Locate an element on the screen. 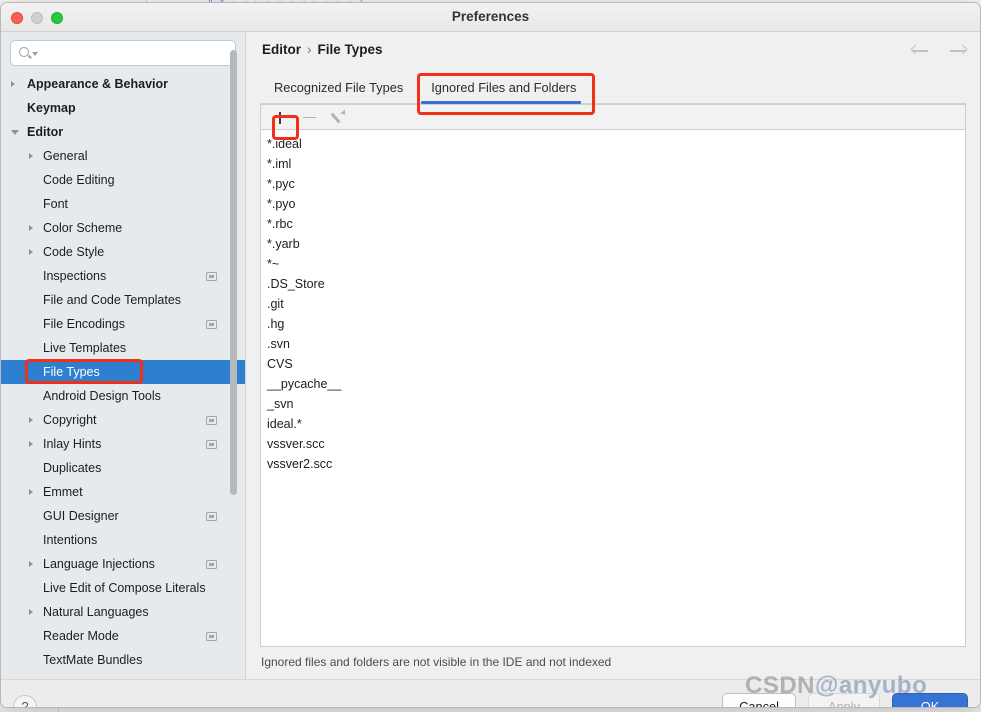 Image resolution: width=981 pixels, height=712 pixels. chevron-down-icon is located at coordinates (15, 134).